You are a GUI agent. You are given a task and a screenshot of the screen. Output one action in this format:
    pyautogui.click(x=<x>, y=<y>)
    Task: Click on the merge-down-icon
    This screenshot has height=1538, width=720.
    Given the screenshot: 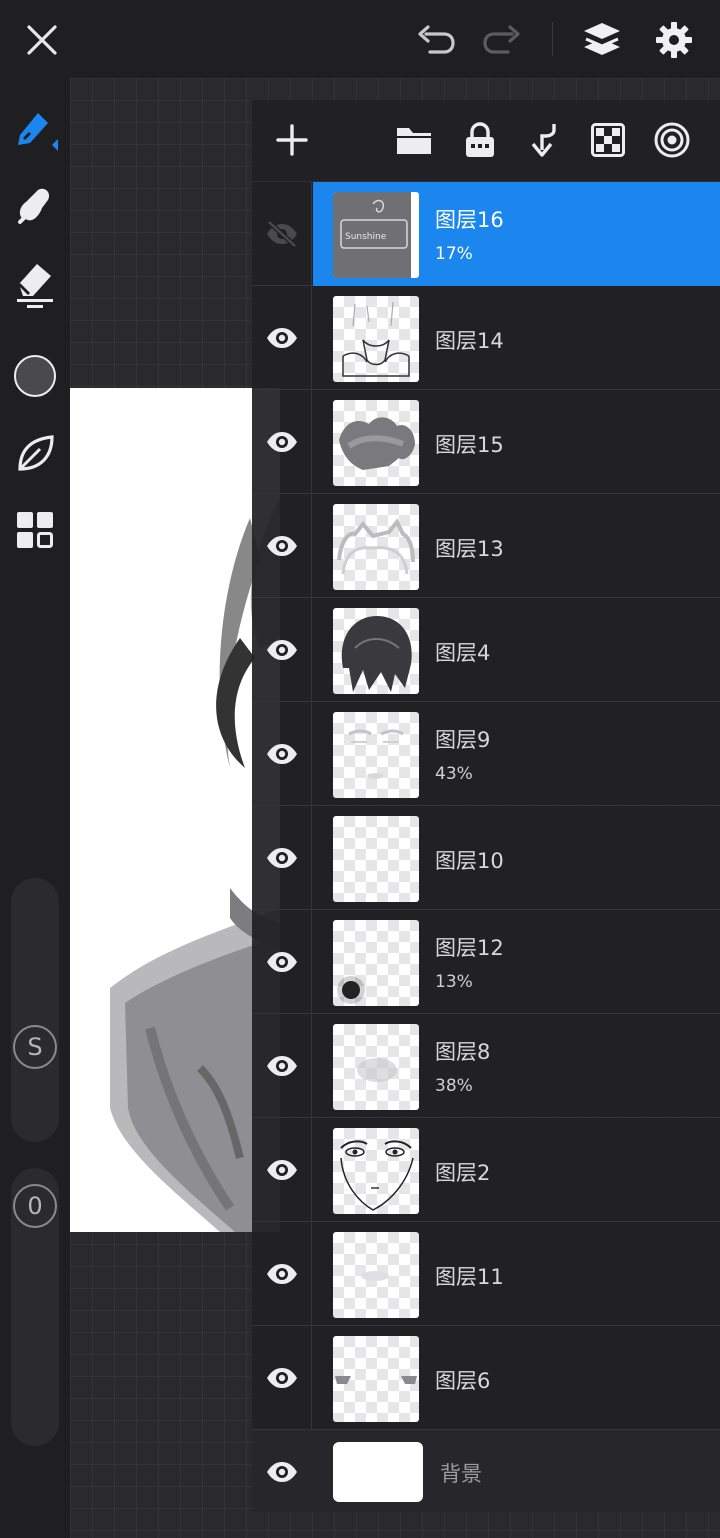 What is the action you would take?
    pyautogui.click(x=544, y=140)
    